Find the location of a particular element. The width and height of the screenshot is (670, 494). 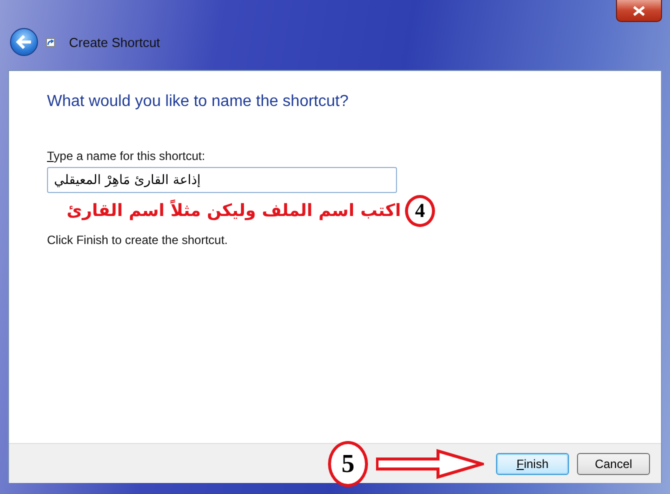

back-arrow-icon is located at coordinates (24, 42).